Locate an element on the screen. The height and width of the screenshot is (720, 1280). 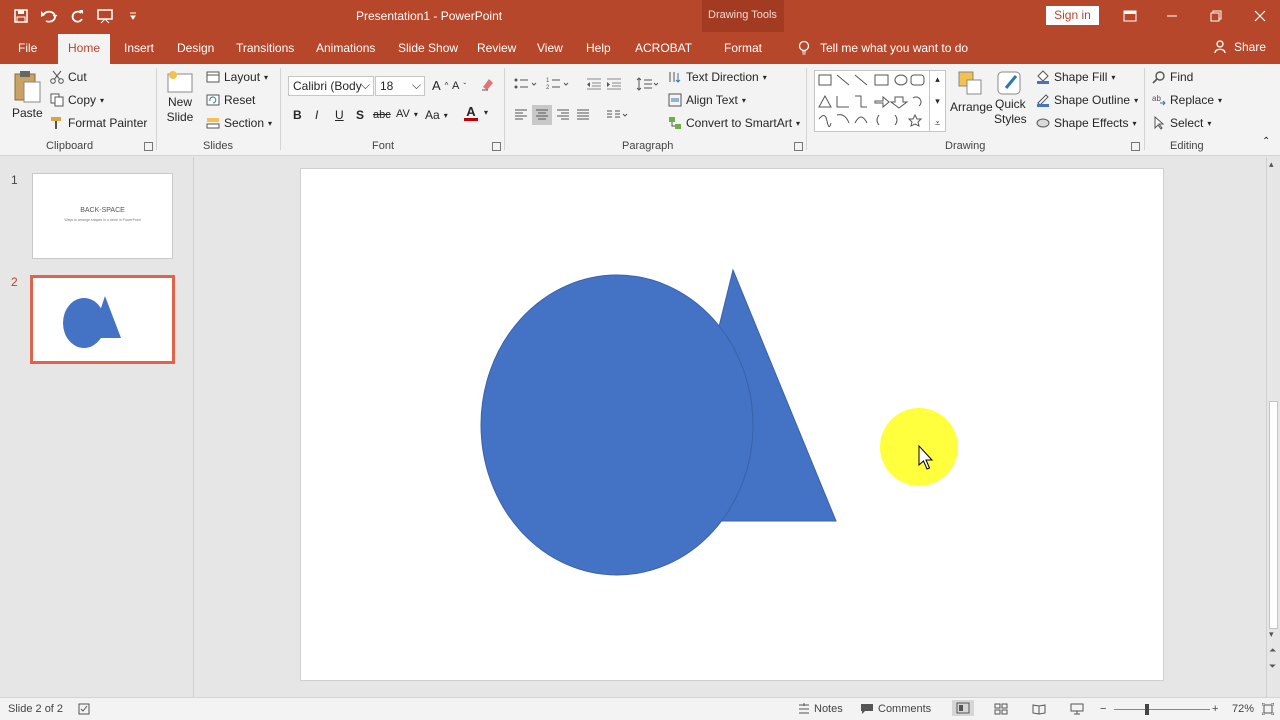
strikethrough-button: abc is located at coordinates (382, 115).